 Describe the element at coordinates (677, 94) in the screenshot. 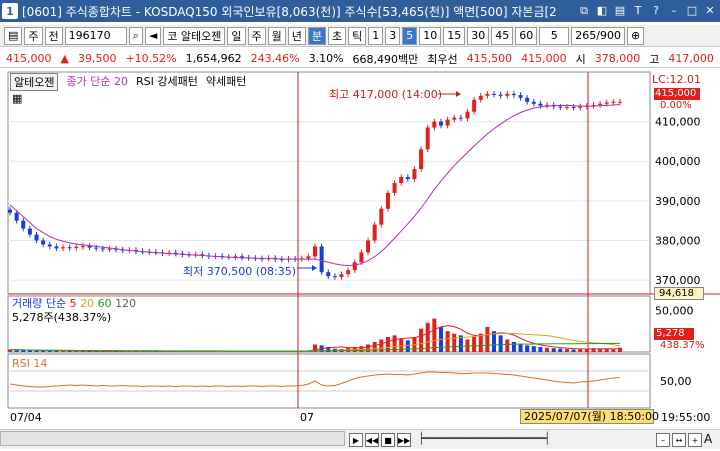

I see `price-tag: 415,000` at that location.